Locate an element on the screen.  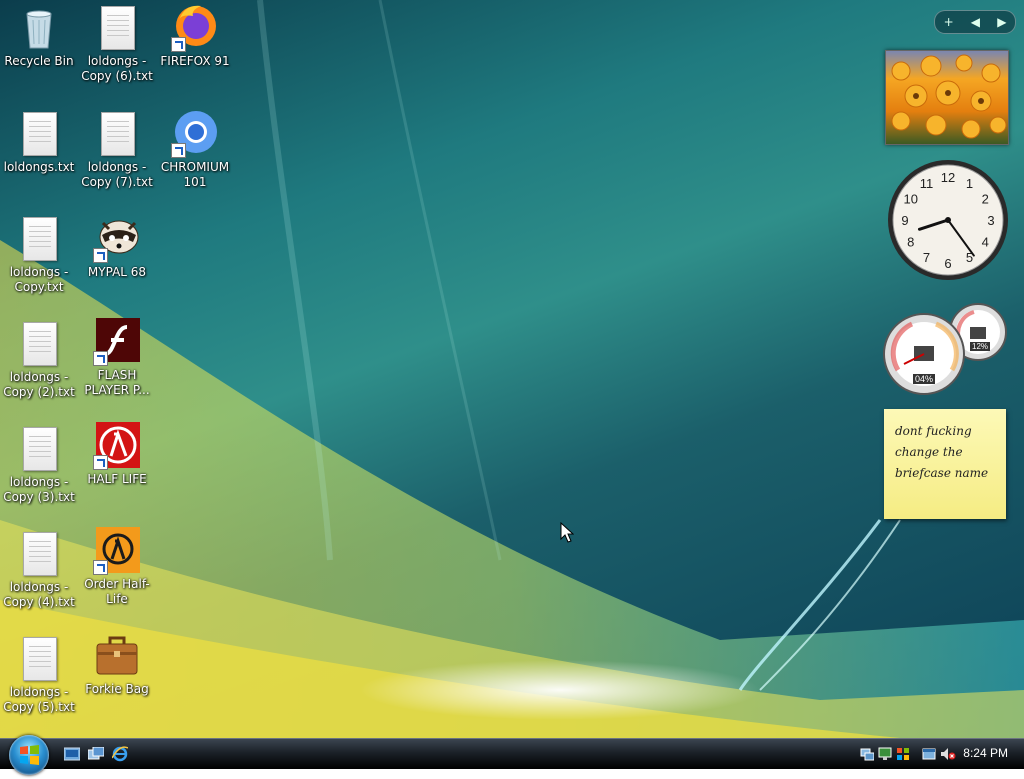
desktop-icon-forkie-bag: Forkie Bag is located at coordinates (117, 664).